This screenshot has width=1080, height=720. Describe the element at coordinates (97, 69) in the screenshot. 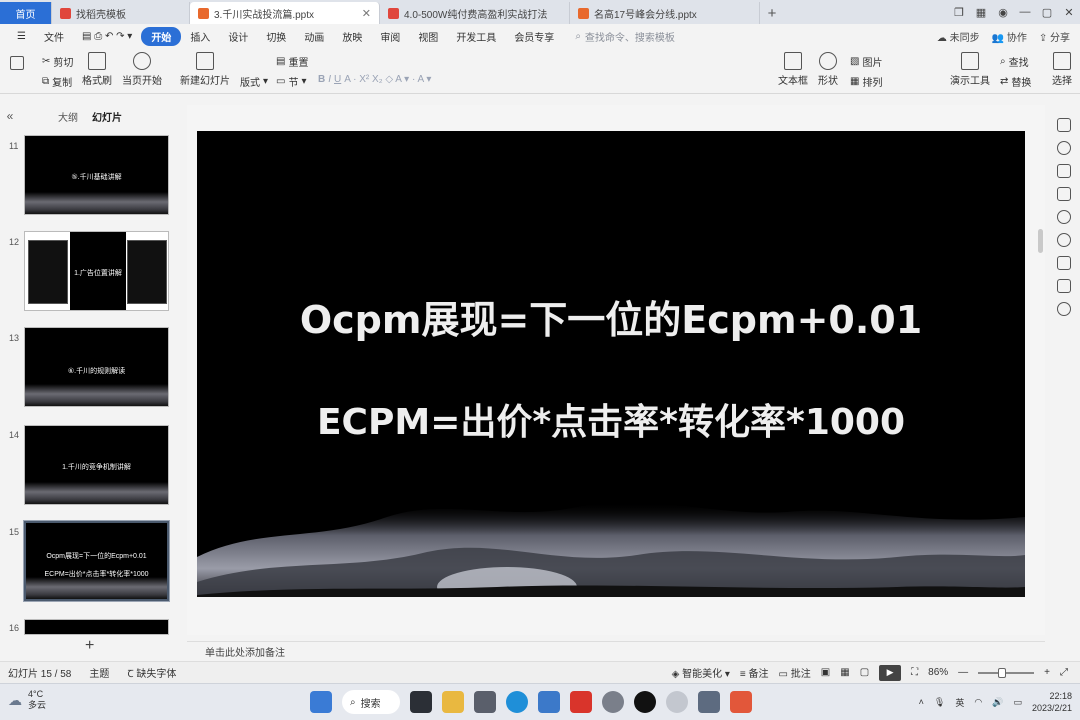

I see `format-painter-button: 格式刷` at that location.